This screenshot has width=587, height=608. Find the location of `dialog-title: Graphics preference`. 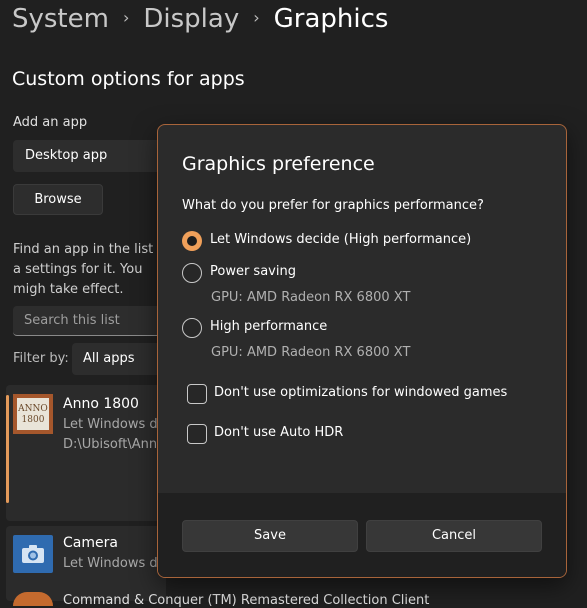

dialog-title: Graphics preference is located at coordinates (278, 164).